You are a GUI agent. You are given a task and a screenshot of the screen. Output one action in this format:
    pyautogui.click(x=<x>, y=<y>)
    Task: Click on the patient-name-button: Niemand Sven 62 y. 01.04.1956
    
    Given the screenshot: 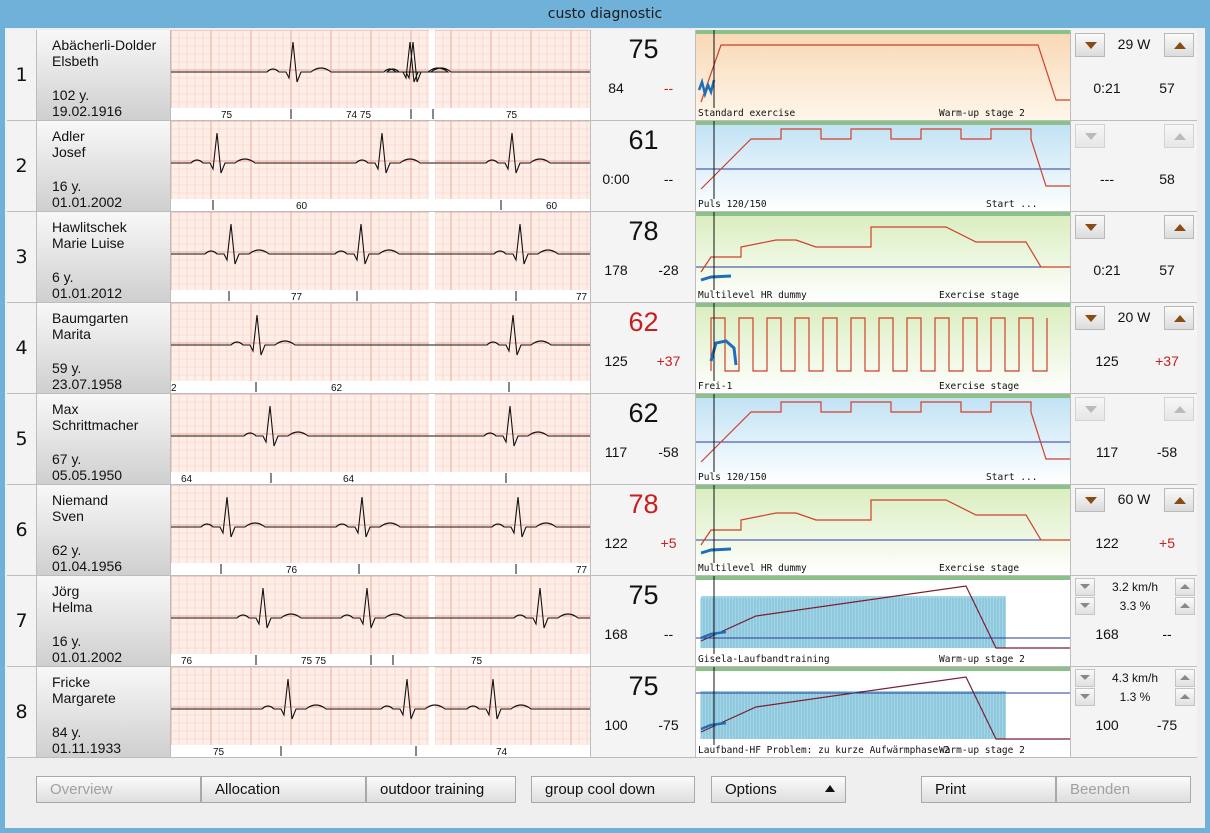 What is the action you would take?
    pyautogui.click(x=104, y=530)
    